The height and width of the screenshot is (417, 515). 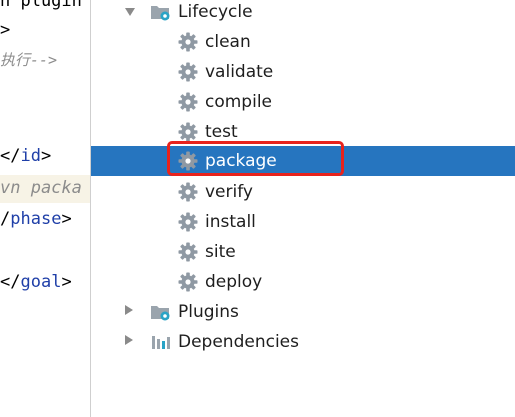 I want to click on phase-label: site, so click(x=220, y=252).